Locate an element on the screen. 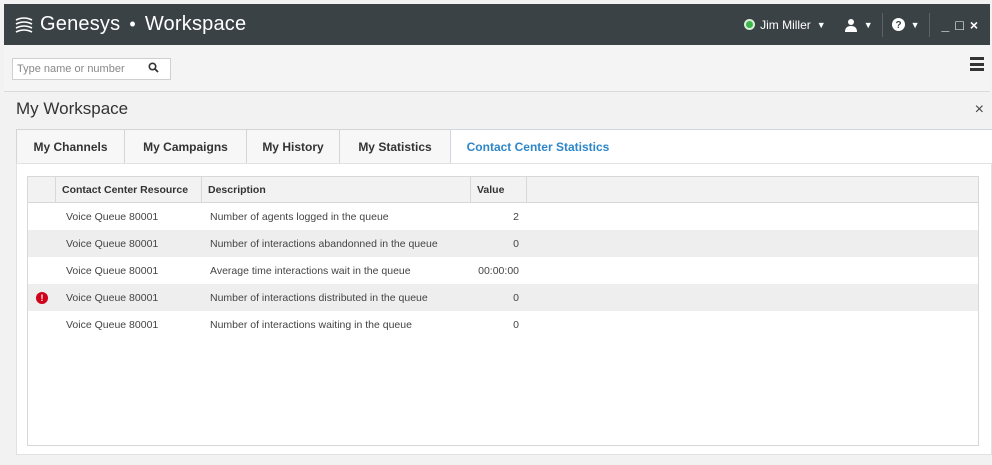 The image size is (992, 465). header-icon-col is located at coordinates (42, 189).